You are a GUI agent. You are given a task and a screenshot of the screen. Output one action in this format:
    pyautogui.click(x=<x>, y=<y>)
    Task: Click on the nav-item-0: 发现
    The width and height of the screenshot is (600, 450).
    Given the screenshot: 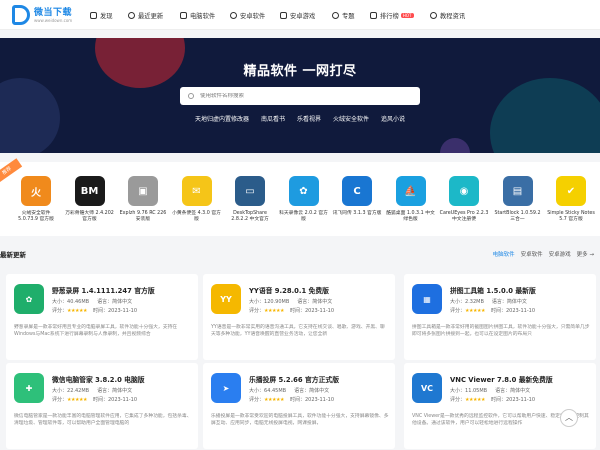 What is the action you would take?
    pyautogui.click(x=101, y=15)
    